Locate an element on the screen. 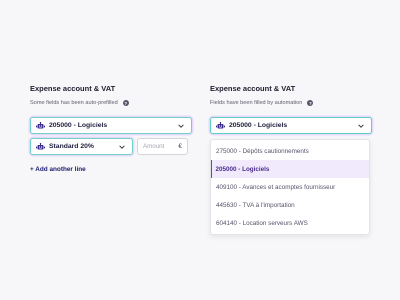 This screenshot has width=400, height=300. section-subtitle: Some fields has been auto-prefilled ? is located at coordinates (111, 103).